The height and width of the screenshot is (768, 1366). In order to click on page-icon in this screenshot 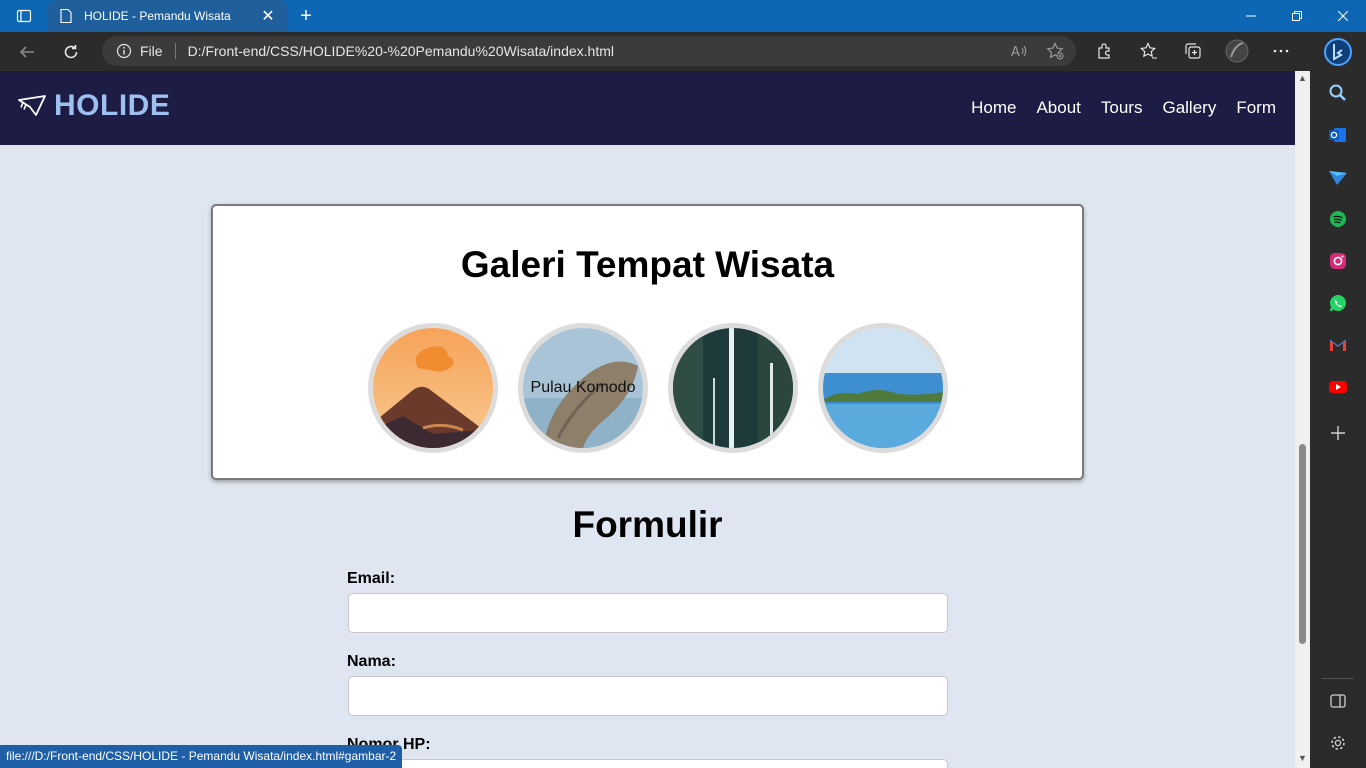, I will do `click(66, 16)`.